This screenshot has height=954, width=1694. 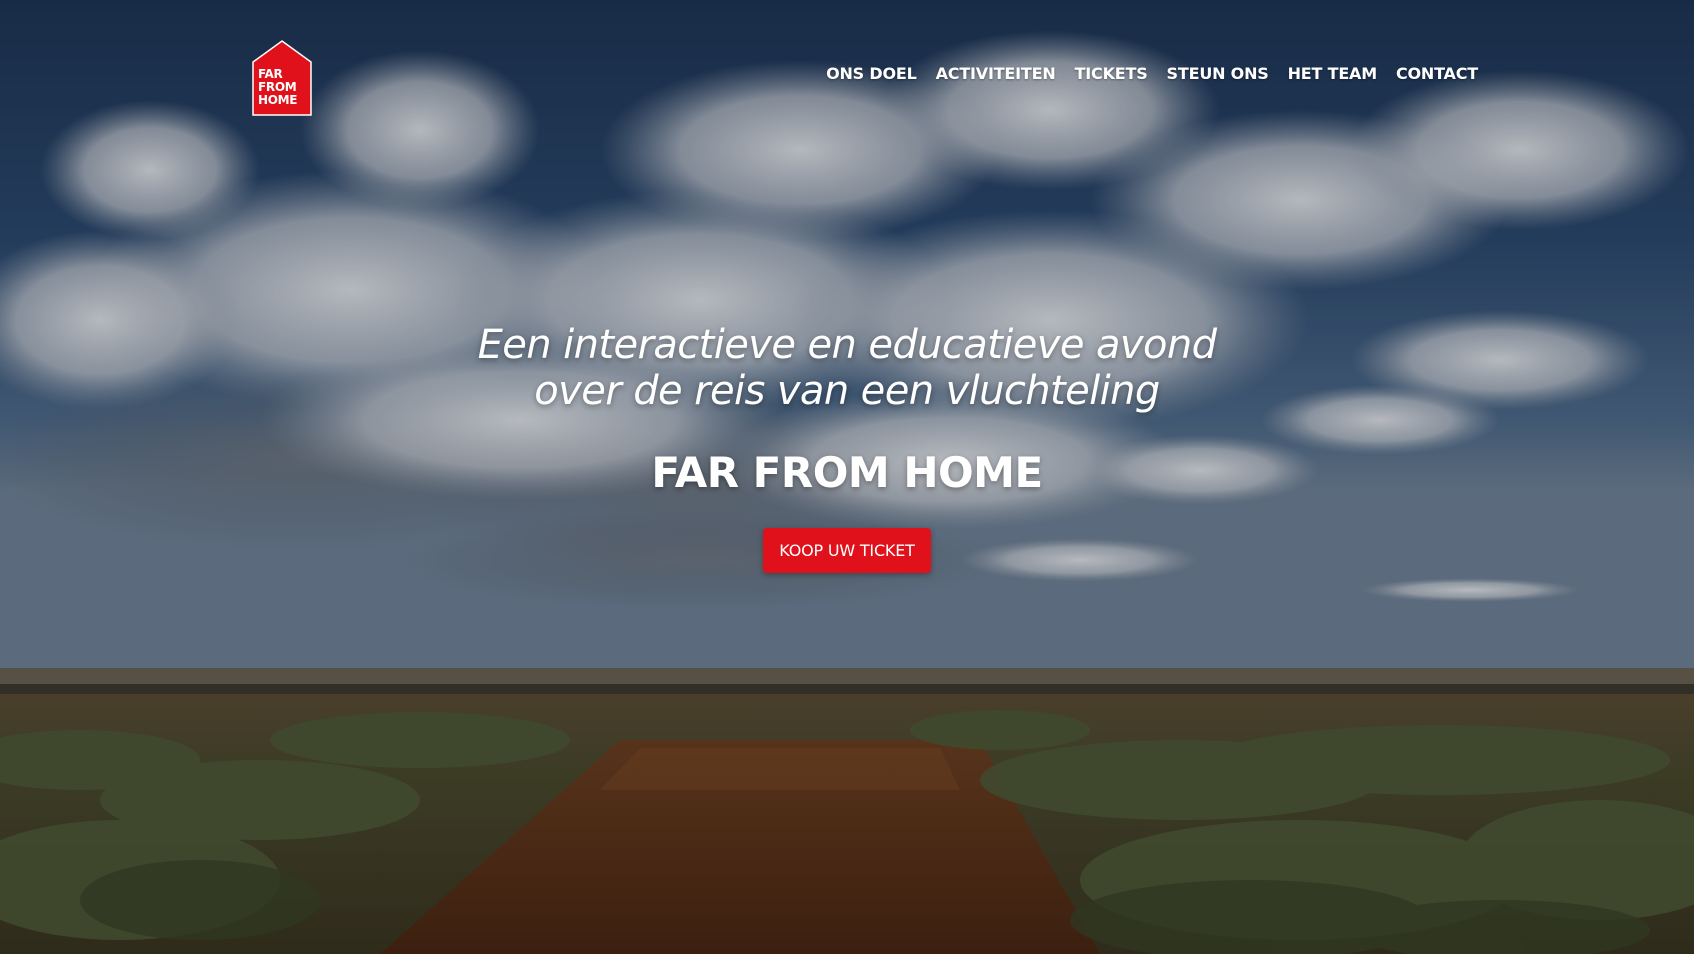 I want to click on logo-link: FAR FROM HOME, so click(x=282, y=78).